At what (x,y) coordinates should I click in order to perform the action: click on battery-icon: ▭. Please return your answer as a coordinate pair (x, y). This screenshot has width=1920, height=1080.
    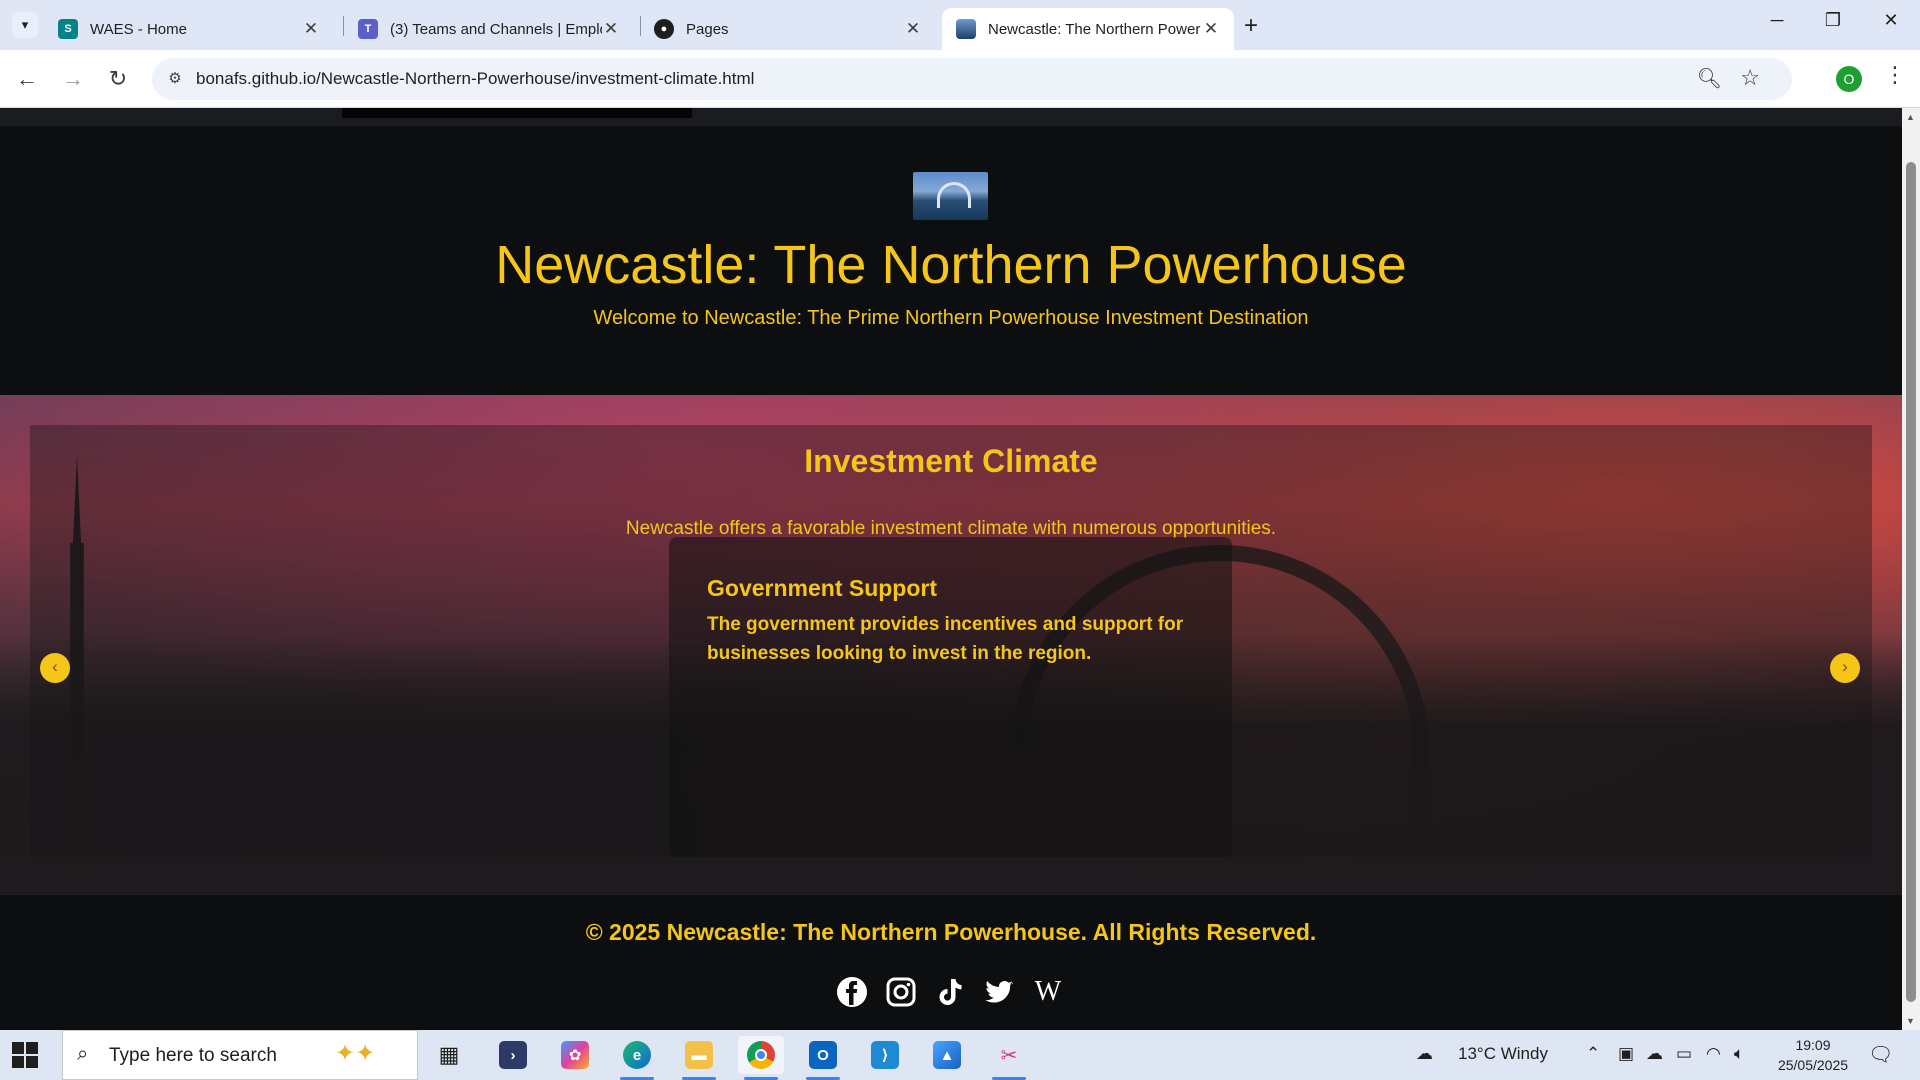
    Looking at the image, I should click on (1684, 1054).